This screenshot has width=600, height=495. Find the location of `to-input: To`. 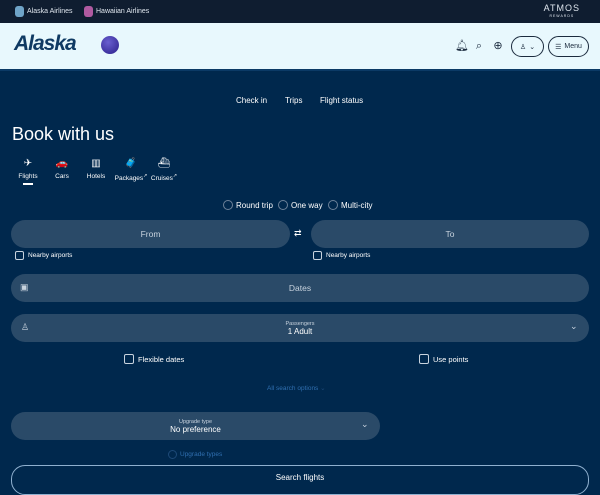

to-input: To is located at coordinates (450, 234).